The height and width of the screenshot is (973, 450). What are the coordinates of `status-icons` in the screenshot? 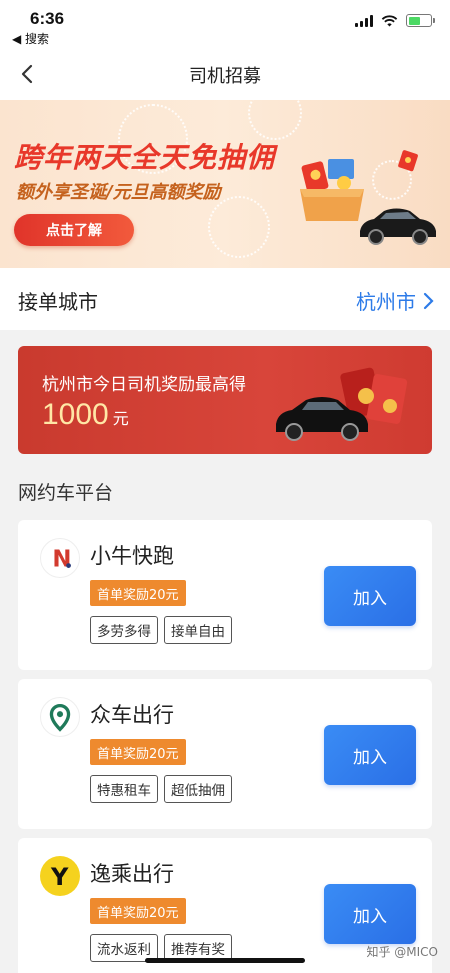 It's located at (395, 20).